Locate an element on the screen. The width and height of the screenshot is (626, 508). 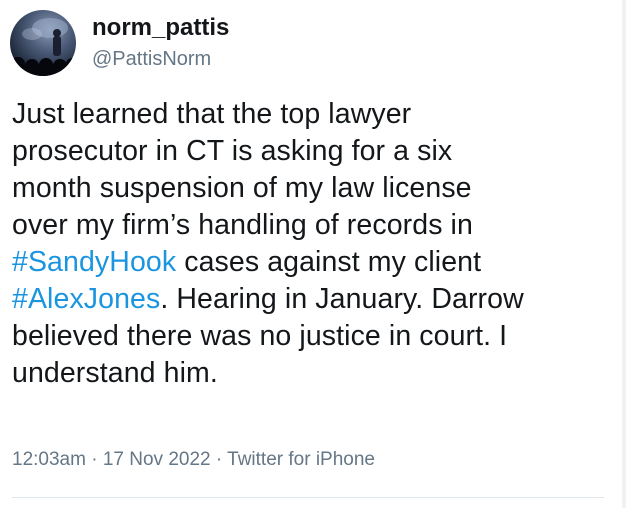
tweet-source: Twitter for iPhone is located at coordinates (301, 459).